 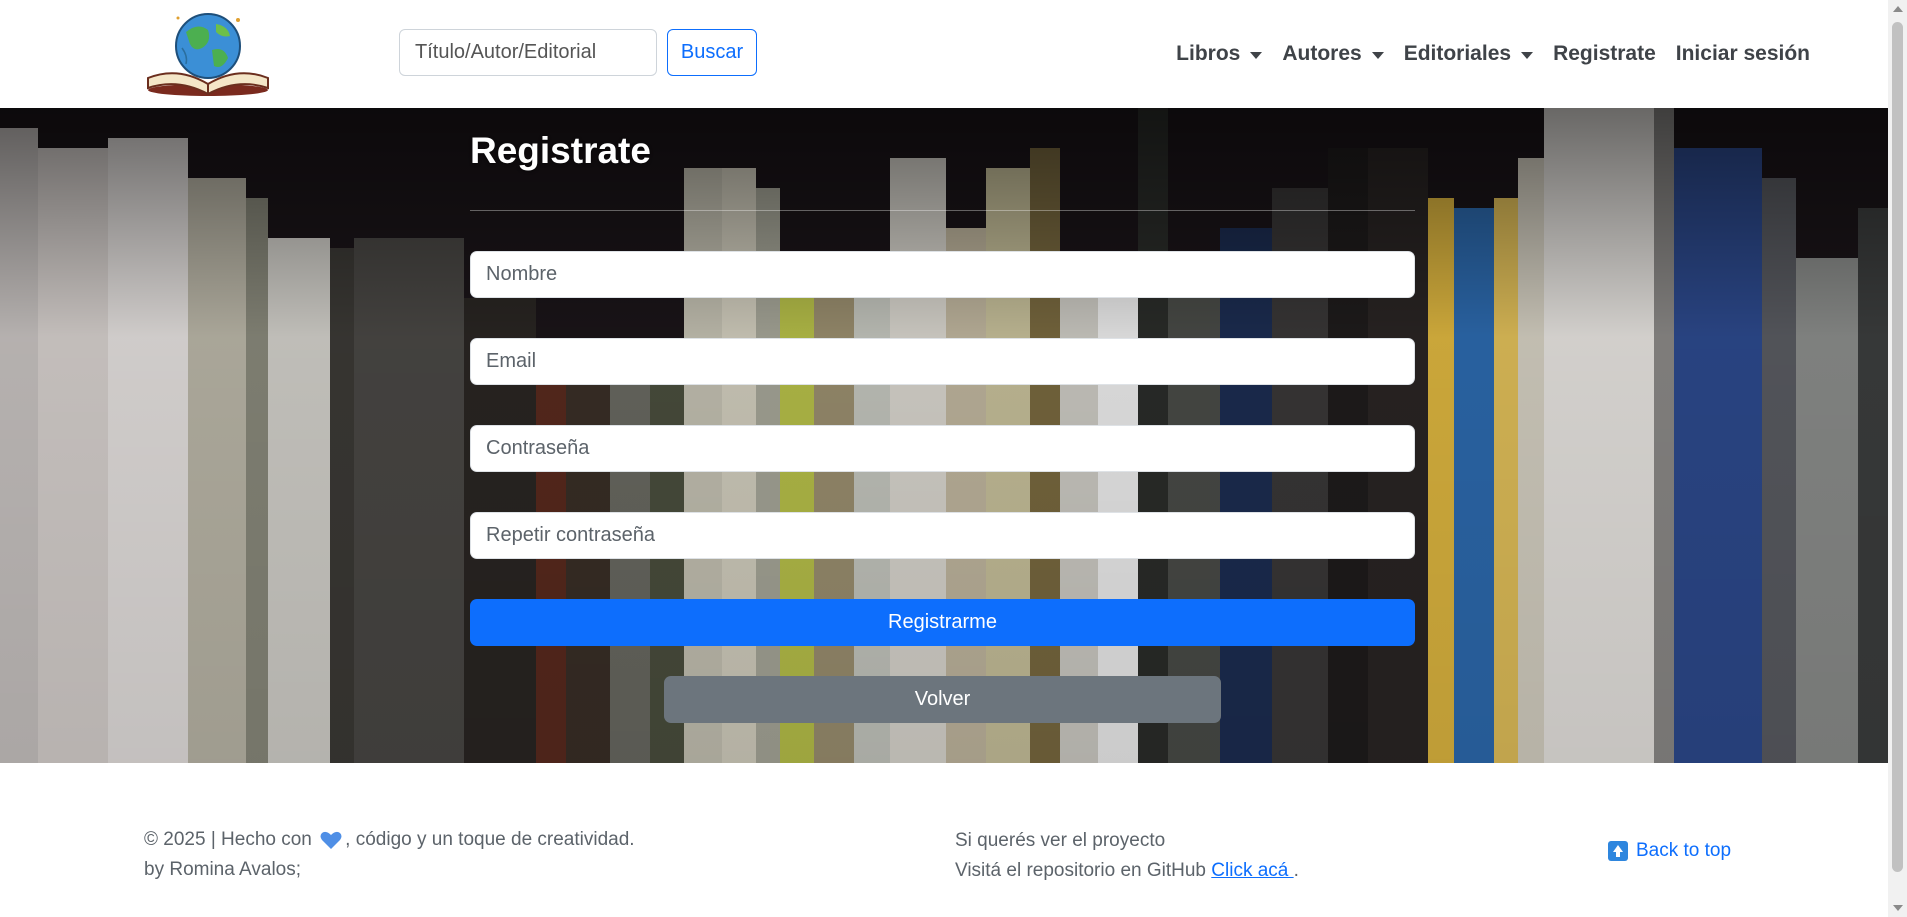 What do you see at coordinates (1080, 870) in the screenshot?
I see `repo-text: Visitá el repositorio en GitHub` at bounding box center [1080, 870].